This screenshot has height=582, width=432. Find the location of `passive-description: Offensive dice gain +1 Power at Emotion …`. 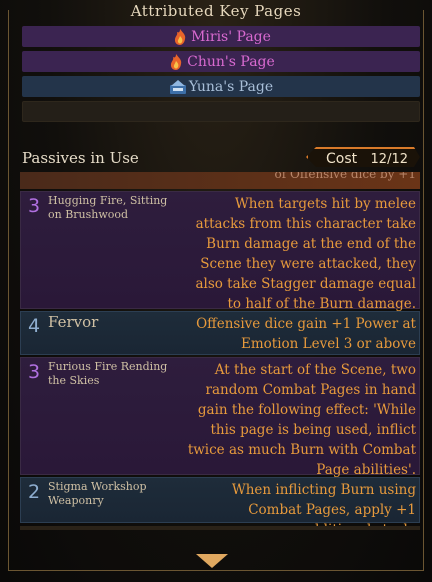

passive-description: Offensive dice gain +1 Power at Emotion … is located at coordinates (306, 334).